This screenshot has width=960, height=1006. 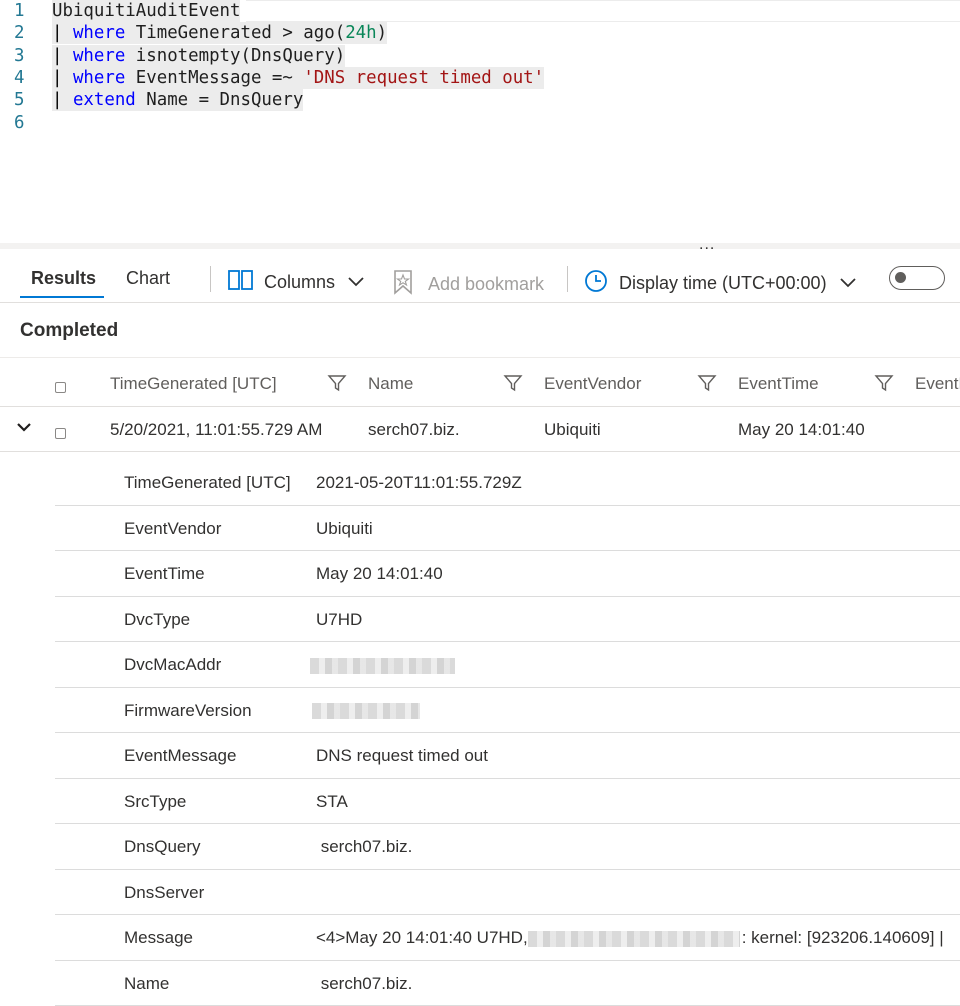 What do you see at coordinates (507, 983) in the screenshot?
I see `detail-row: Name serch07.biz.` at bounding box center [507, 983].